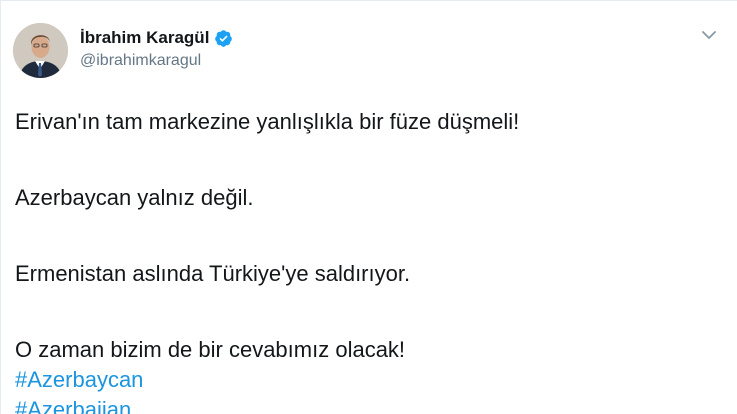 Image resolution: width=737 pixels, height=414 pixels. What do you see at coordinates (369, 380) in the screenshot?
I see `hashtag-link: #Azerbaycan` at bounding box center [369, 380].